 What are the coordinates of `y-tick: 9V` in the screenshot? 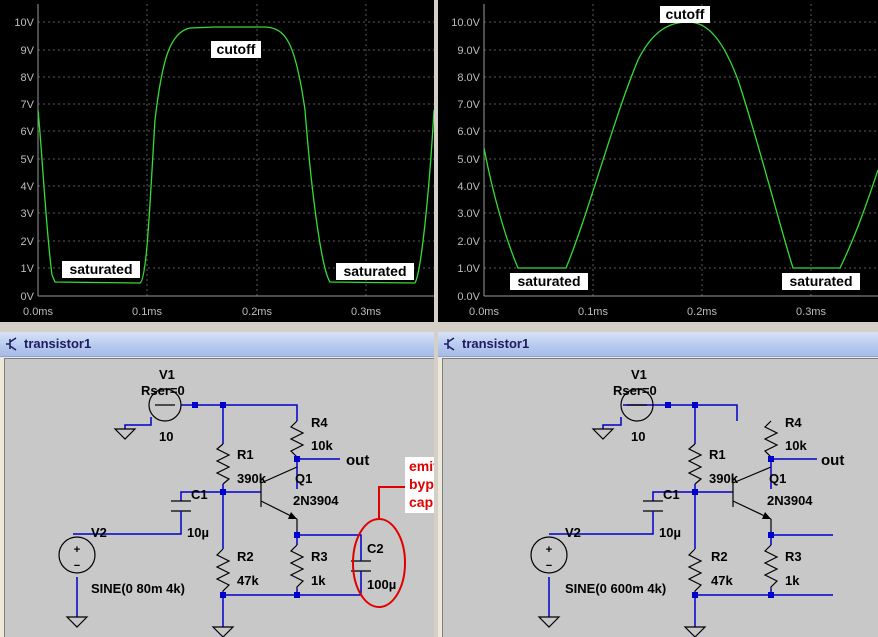 It's located at (28, 51).